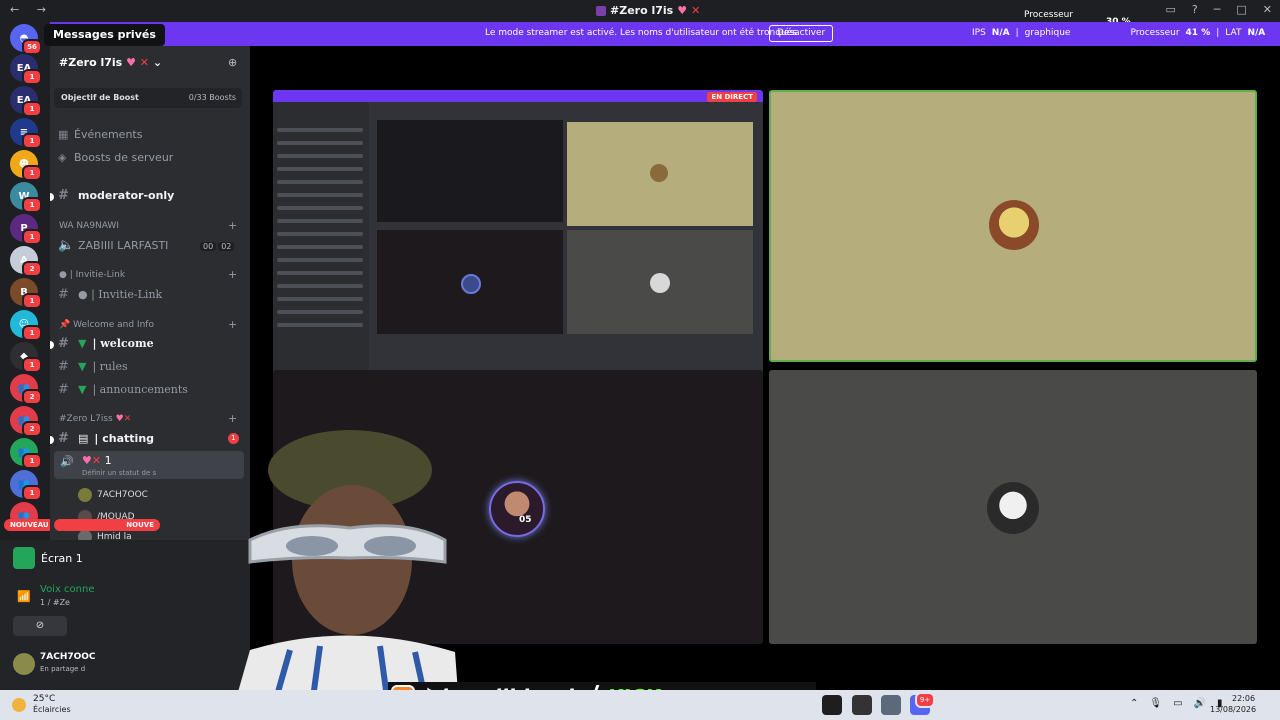 The height and width of the screenshot is (720, 1280). I want to click on boost-goal-bar: Objectif de Boost 0/33 Boosts, so click(148, 98).